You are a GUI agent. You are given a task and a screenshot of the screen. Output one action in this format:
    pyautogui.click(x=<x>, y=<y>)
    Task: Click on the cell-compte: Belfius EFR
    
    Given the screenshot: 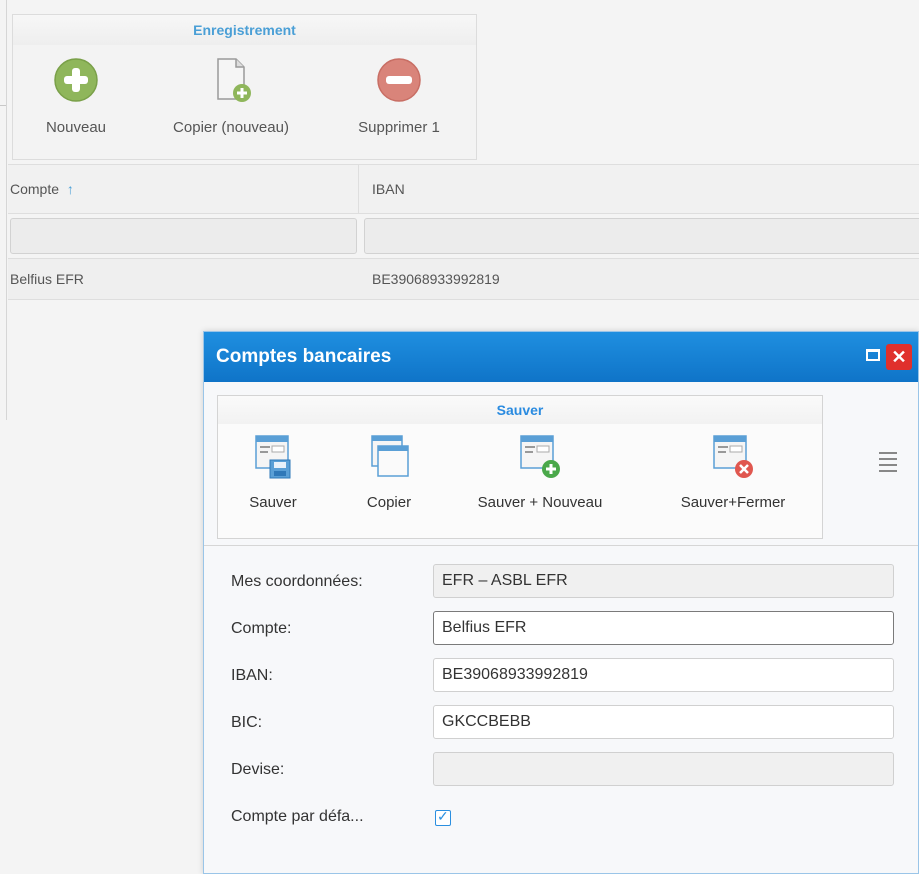 What is the action you would take?
    pyautogui.click(x=47, y=279)
    